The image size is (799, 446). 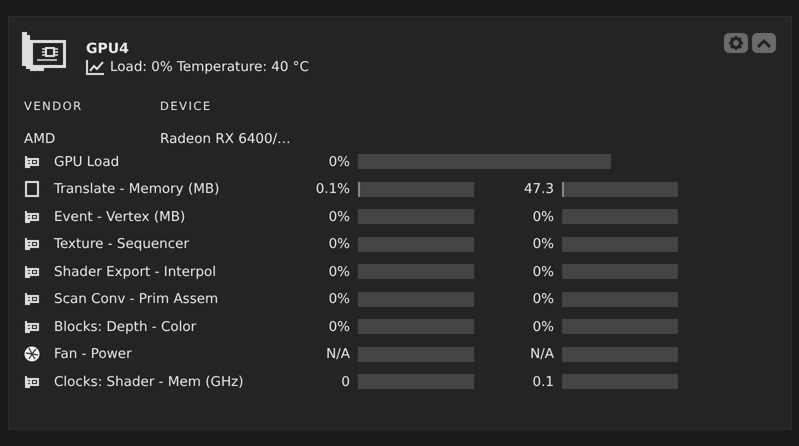 What do you see at coordinates (538, 189) in the screenshot?
I see `metric-value: 47.3` at bounding box center [538, 189].